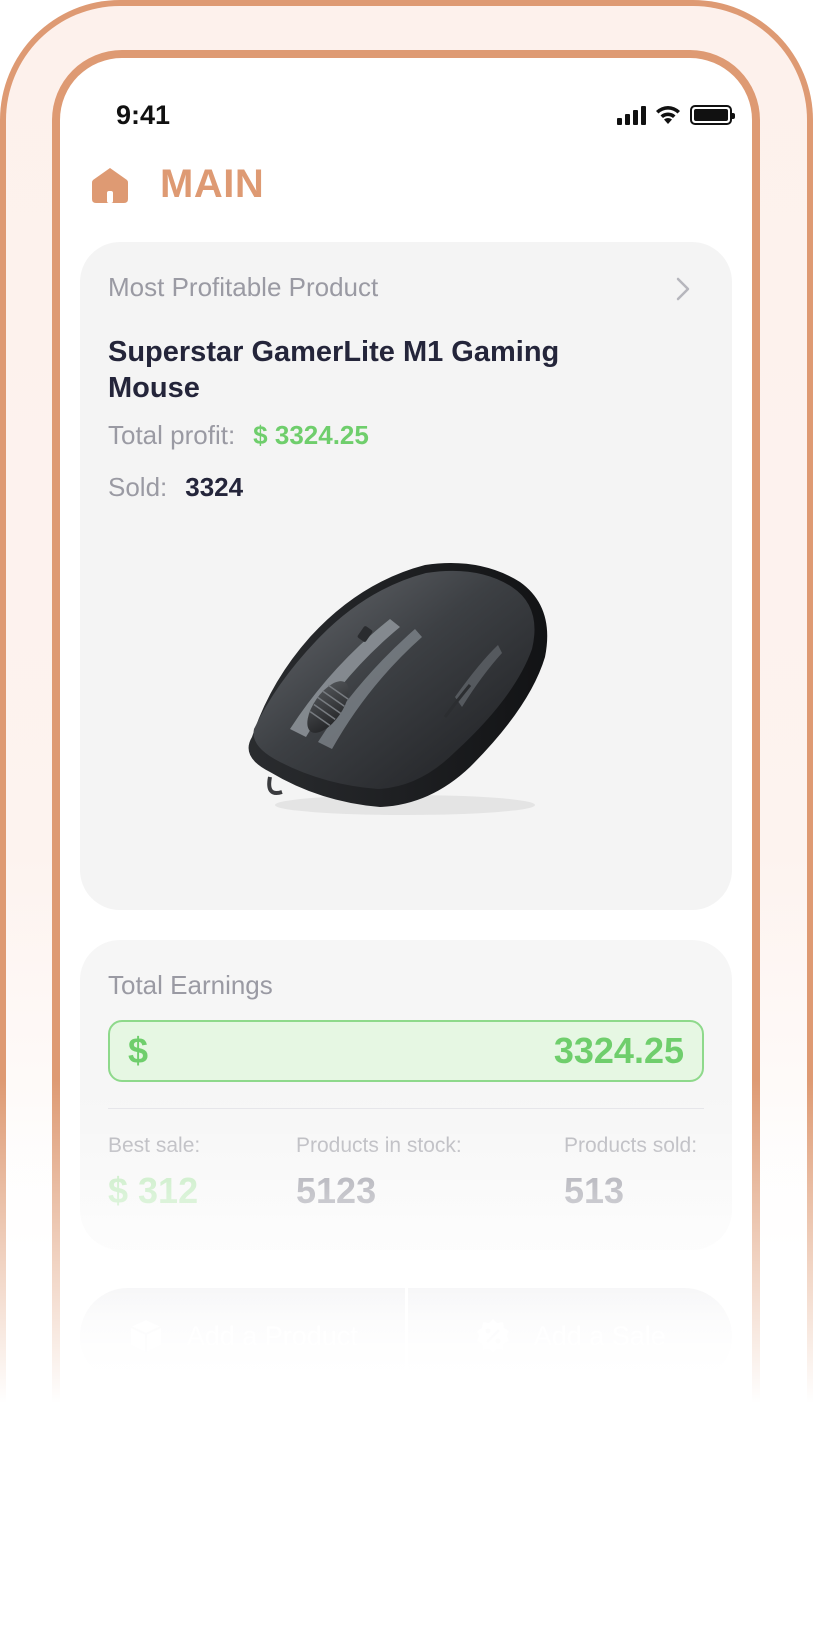 The width and height of the screenshot is (813, 1650). What do you see at coordinates (406, 1108) in the screenshot?
I see `divider` at bounding box center [406, 1108].